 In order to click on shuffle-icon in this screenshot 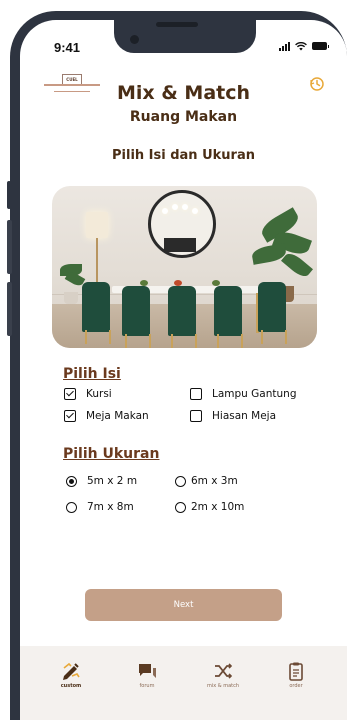, I will do `click(224, 671)`.